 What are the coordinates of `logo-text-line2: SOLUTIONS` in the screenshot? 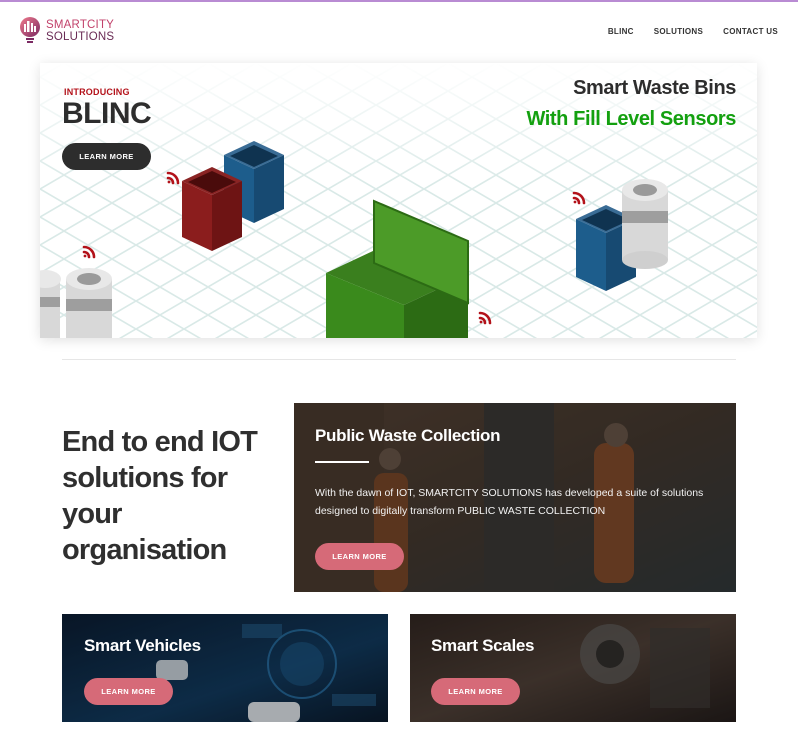 It's located at (80, 37).